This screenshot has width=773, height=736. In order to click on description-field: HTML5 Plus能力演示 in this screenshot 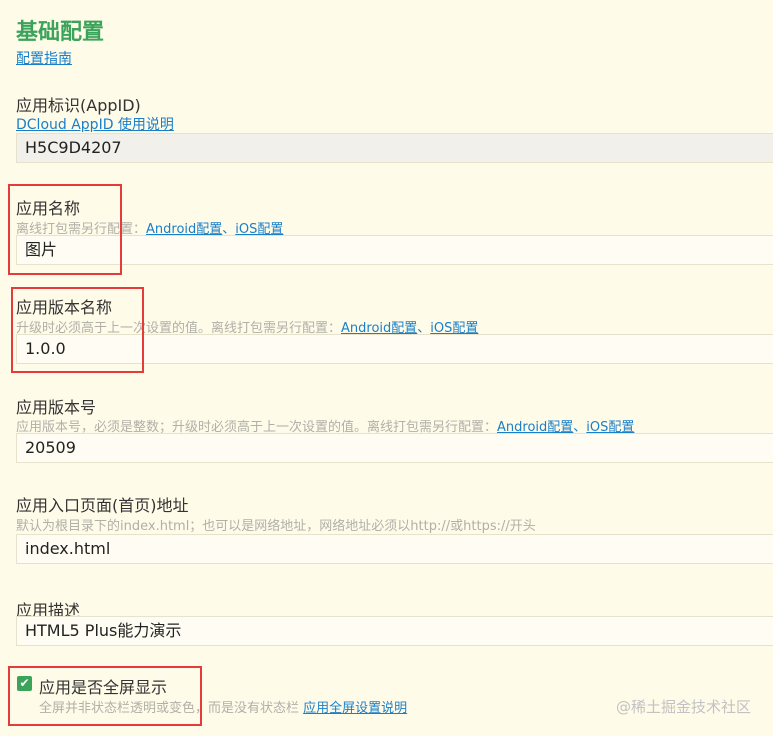, I will do `click(394, 631)`.